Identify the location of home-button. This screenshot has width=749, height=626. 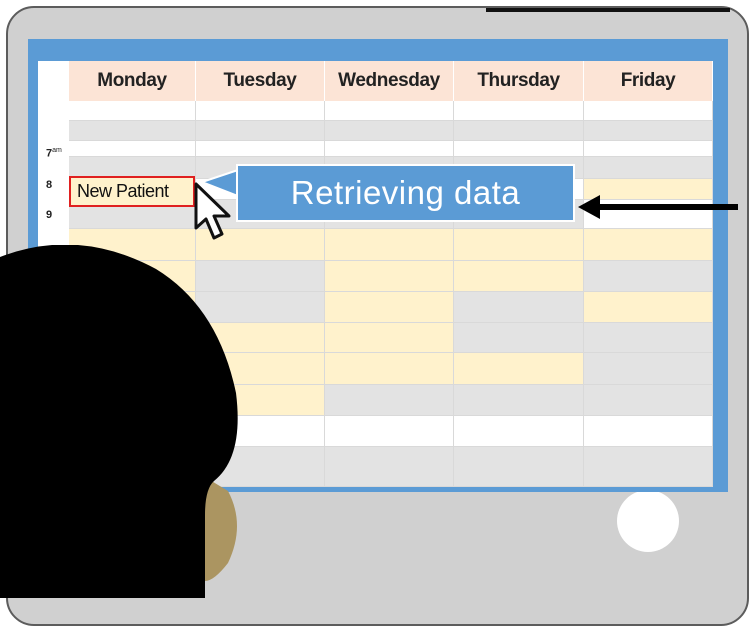
(648, 521).